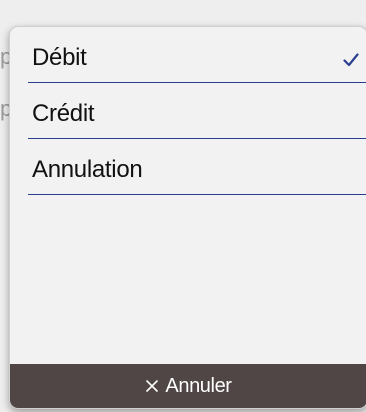 This screenshot has height=412, width=366. Describe the element at coordinates (198, 385) in the screenshot. I see `cancel-label: Annuler` at that location.